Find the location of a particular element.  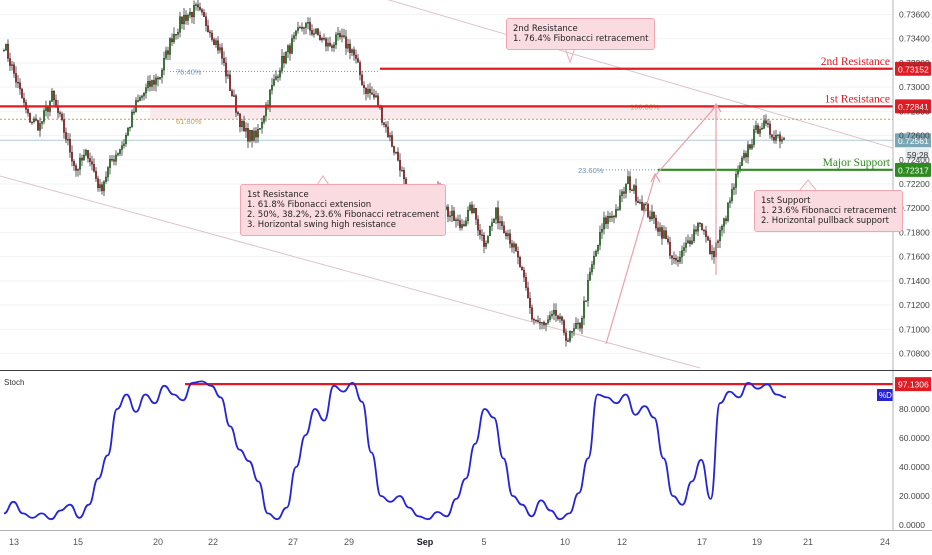

x-tick-label: 15 is located at coordinates (78, 542).